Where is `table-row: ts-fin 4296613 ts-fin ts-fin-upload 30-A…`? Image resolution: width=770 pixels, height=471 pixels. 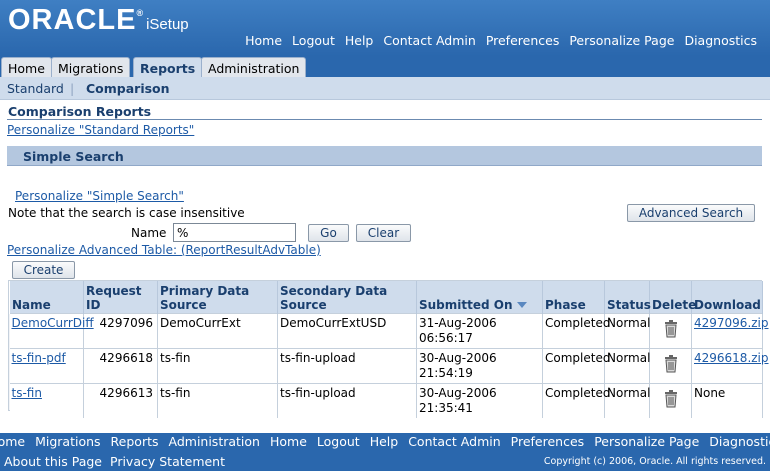 table-row: ts-fin 4296613 ts-fin ts-fin-upload 30-A… is located at coordinates (386, 400).